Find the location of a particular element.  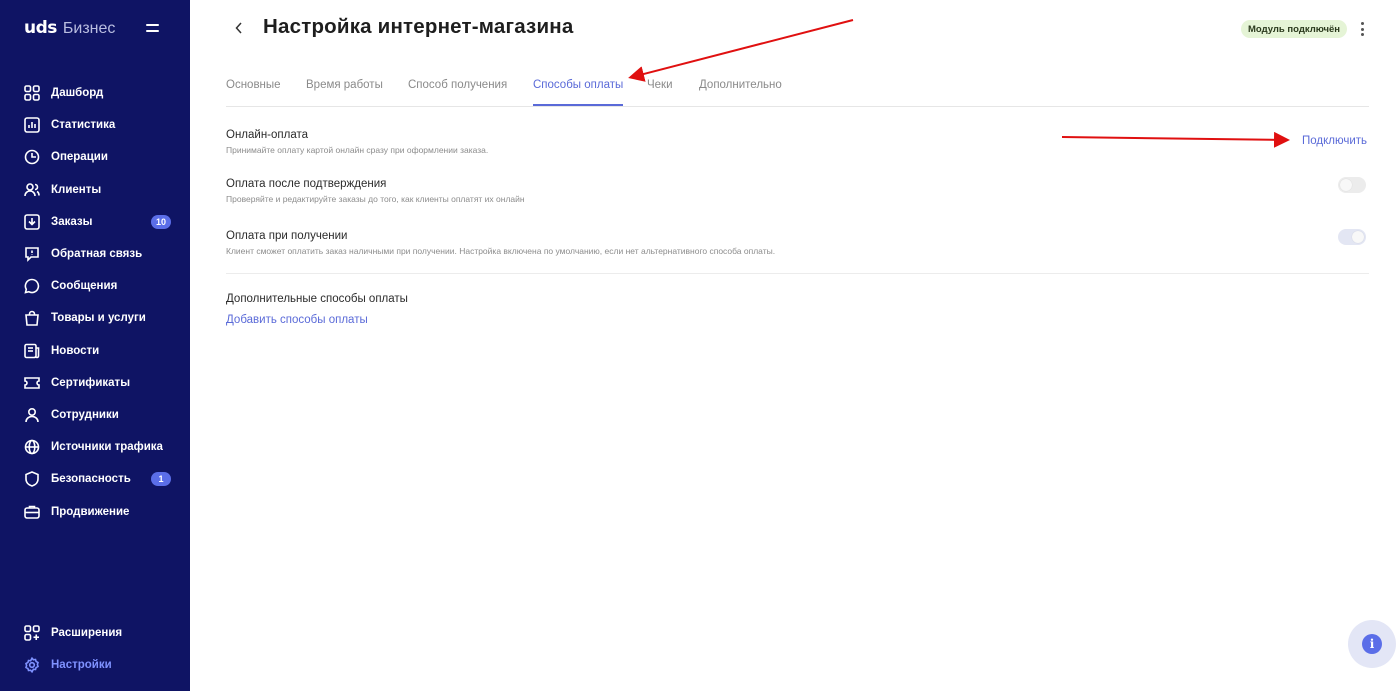

sidebar-item-statistics: Статистика is located at coordinates (95, 125).